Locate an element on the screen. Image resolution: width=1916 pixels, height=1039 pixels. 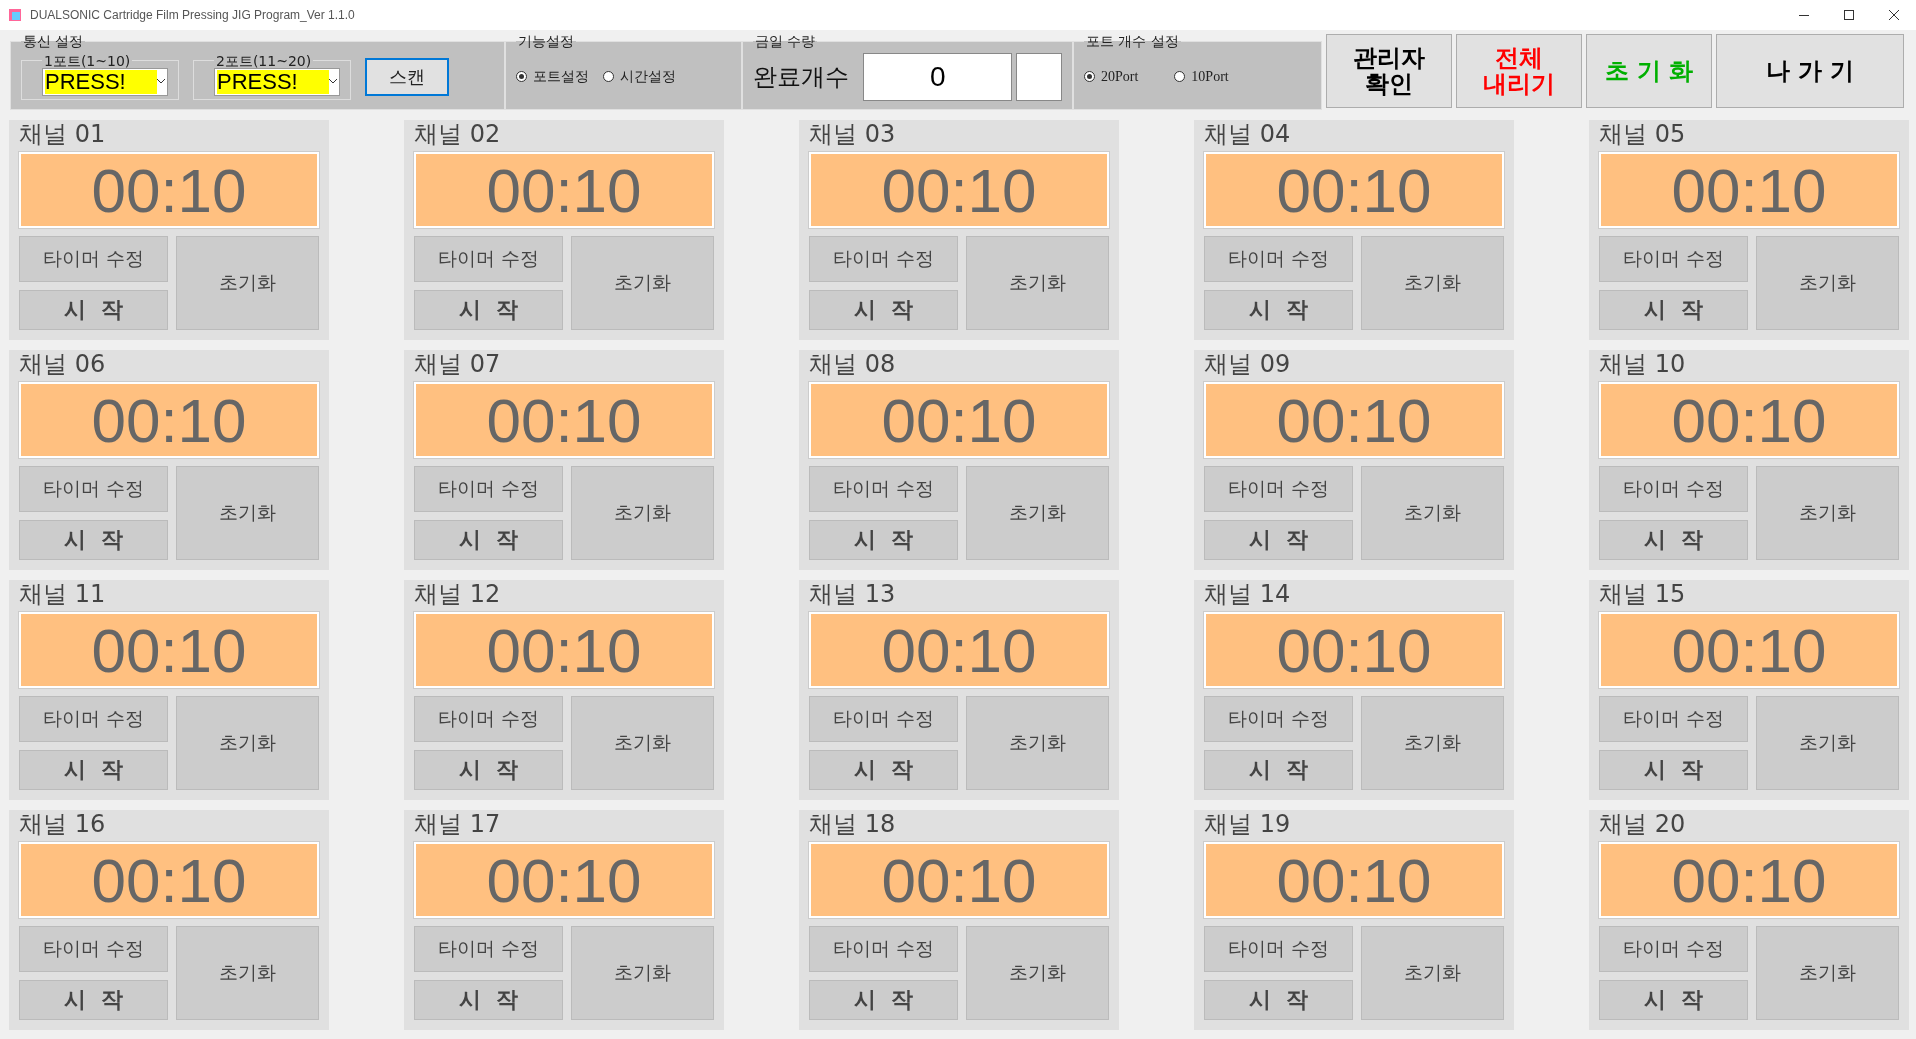
minimize-icon is located at coordinates (1803, 15).